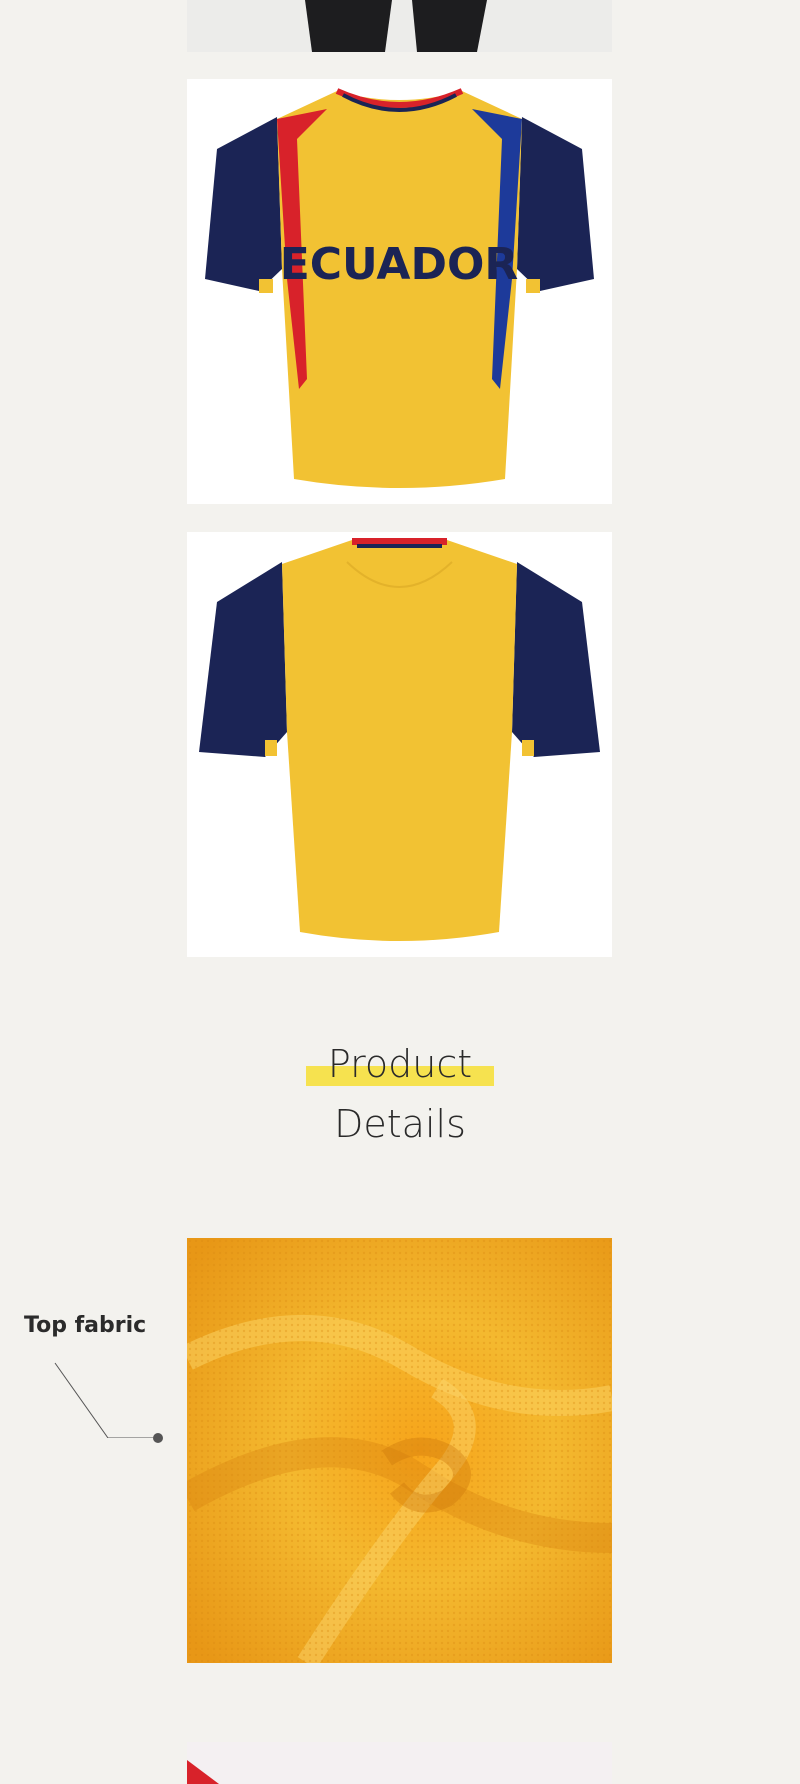 This screenshot has height=1784, width=800. I want to click on jersey-chest-text: ECUADOR, so click(399, 264).